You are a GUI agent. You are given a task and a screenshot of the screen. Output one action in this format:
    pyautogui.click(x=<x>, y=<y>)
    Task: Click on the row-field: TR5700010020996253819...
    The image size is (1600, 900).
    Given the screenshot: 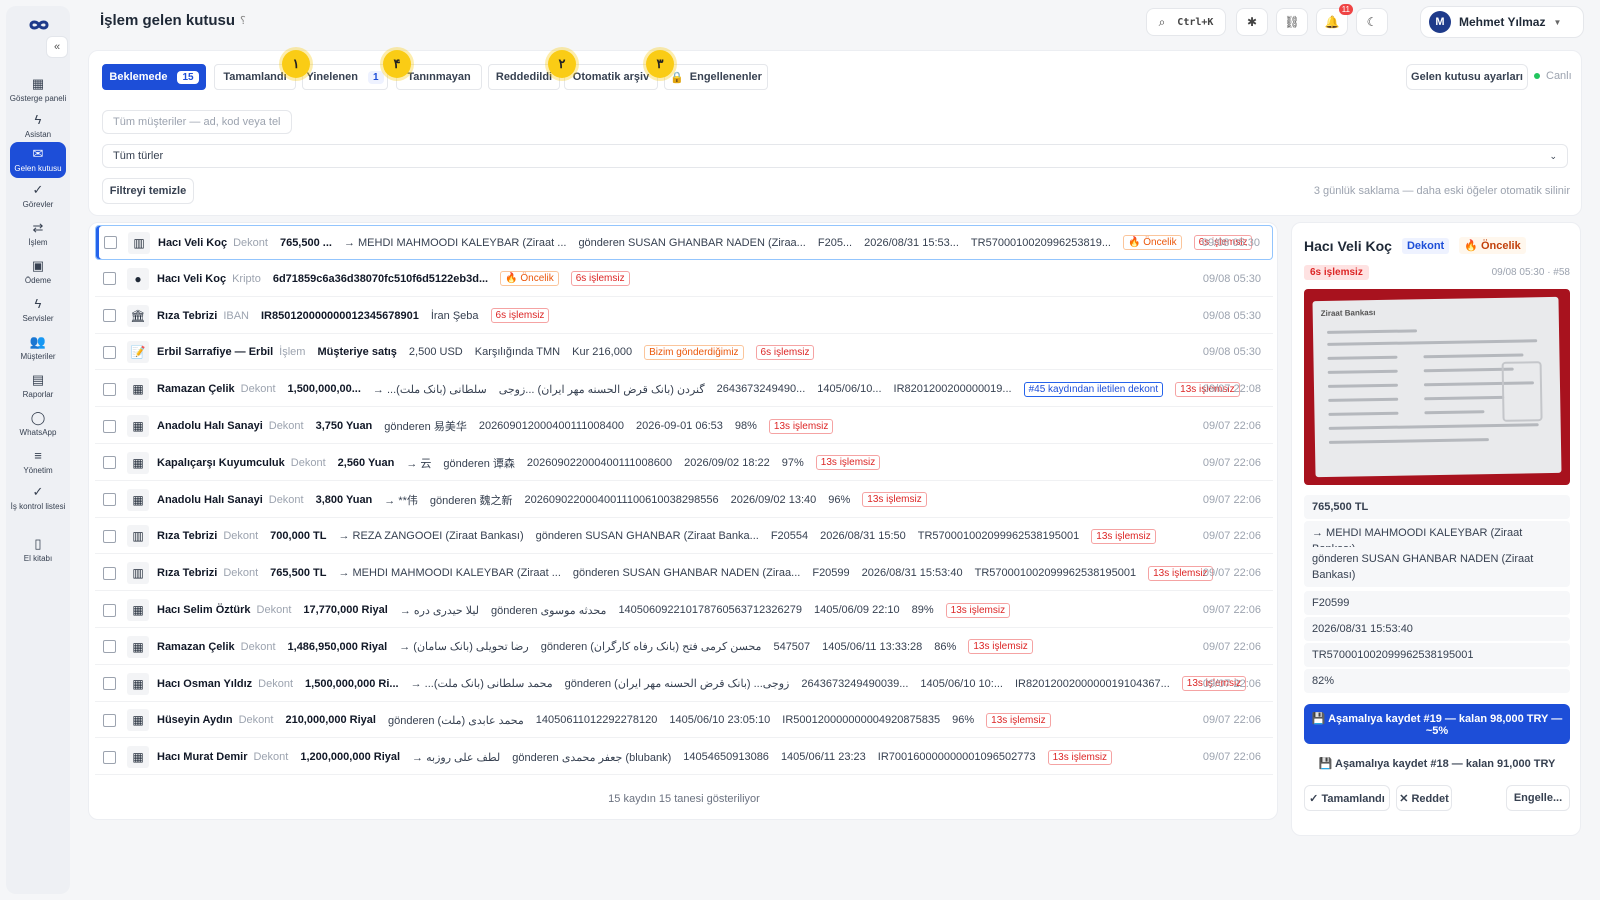 What is the action you would take?
    pyautogui.click(x=1040, y=242)
    